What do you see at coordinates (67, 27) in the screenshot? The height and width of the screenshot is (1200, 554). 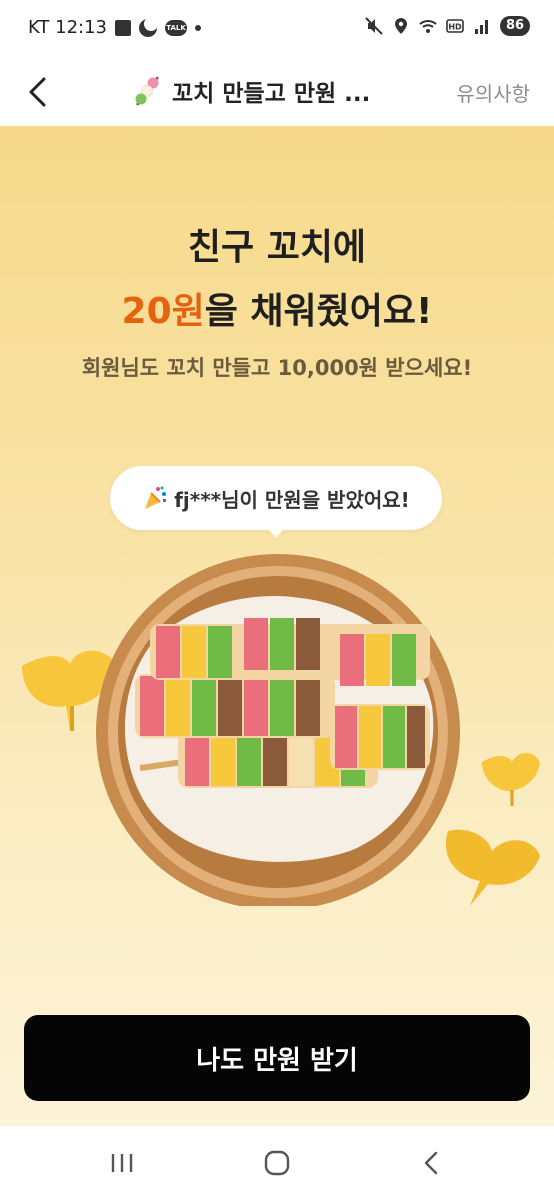 I see `carrier-time: KT 12:13` at bounding box center [67, 27].